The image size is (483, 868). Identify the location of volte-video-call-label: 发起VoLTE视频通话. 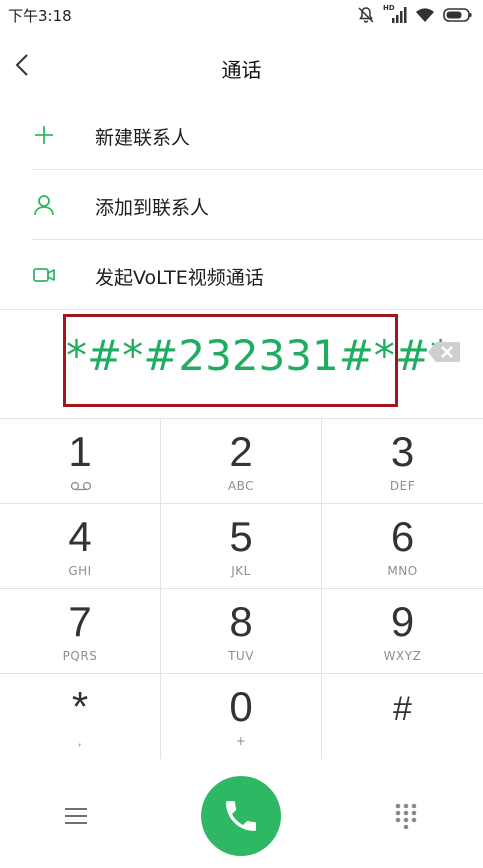
(179, 278).